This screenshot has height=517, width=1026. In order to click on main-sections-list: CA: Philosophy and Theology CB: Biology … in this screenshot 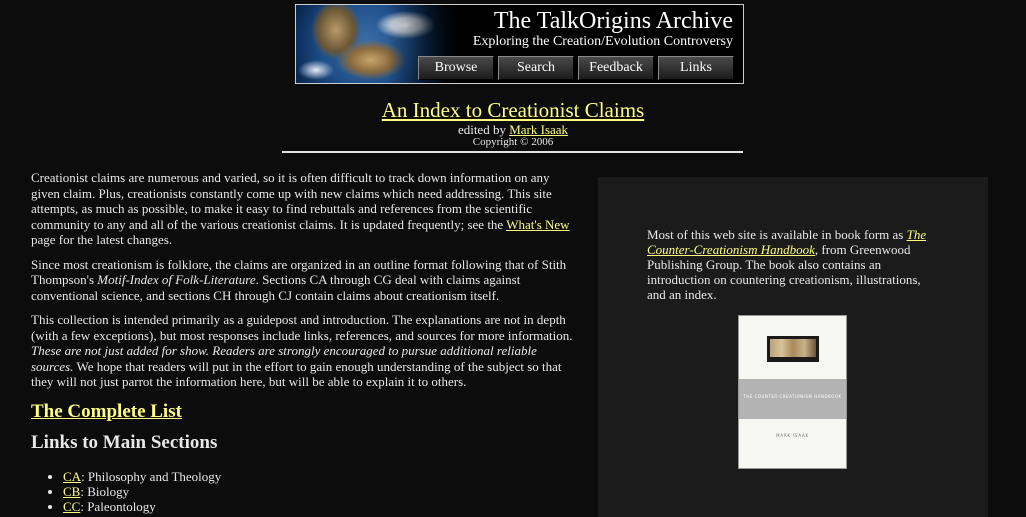, I will do `click(306, 491)`.